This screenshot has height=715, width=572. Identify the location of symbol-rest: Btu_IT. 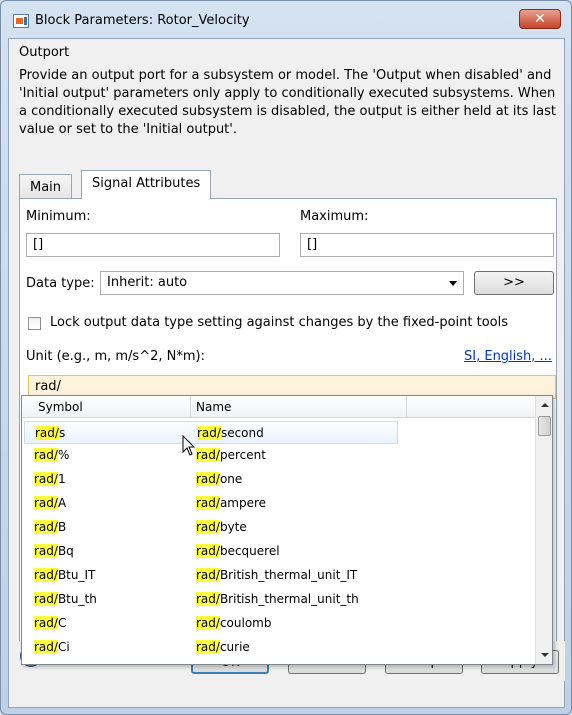
(76, 575).